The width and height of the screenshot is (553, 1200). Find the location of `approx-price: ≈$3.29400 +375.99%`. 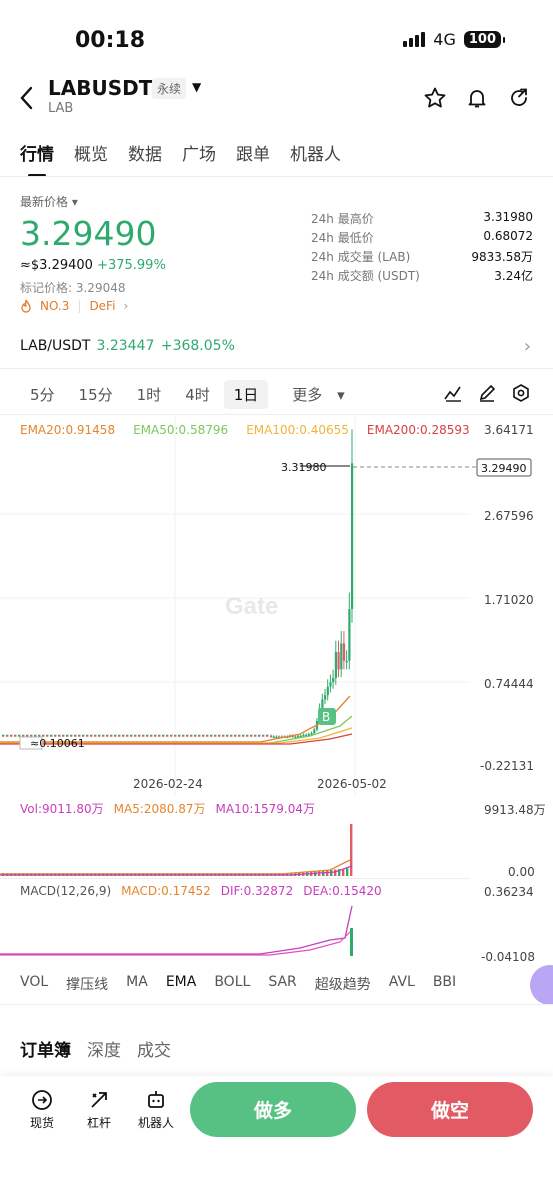

approx-price: ≈$3.29400 +375.99% is located at coordinates (93, 265).